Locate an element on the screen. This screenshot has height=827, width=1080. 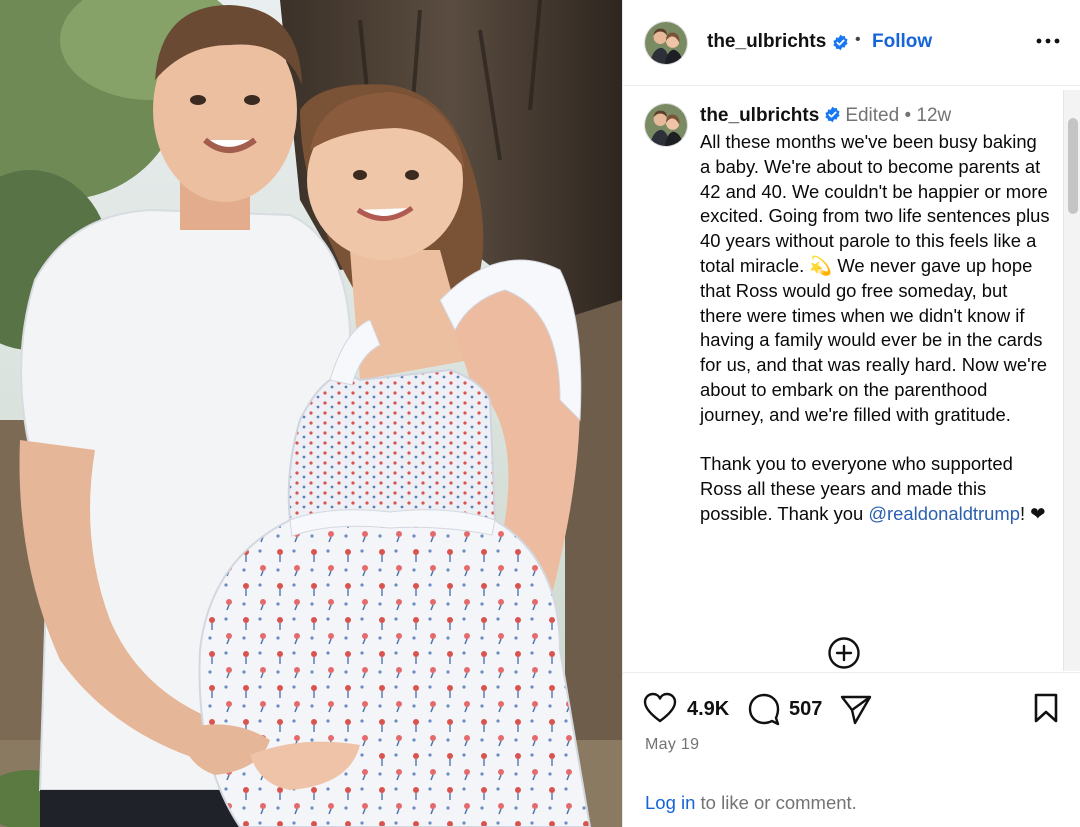
paper-plane-icon is located at coordinates (856, 709).